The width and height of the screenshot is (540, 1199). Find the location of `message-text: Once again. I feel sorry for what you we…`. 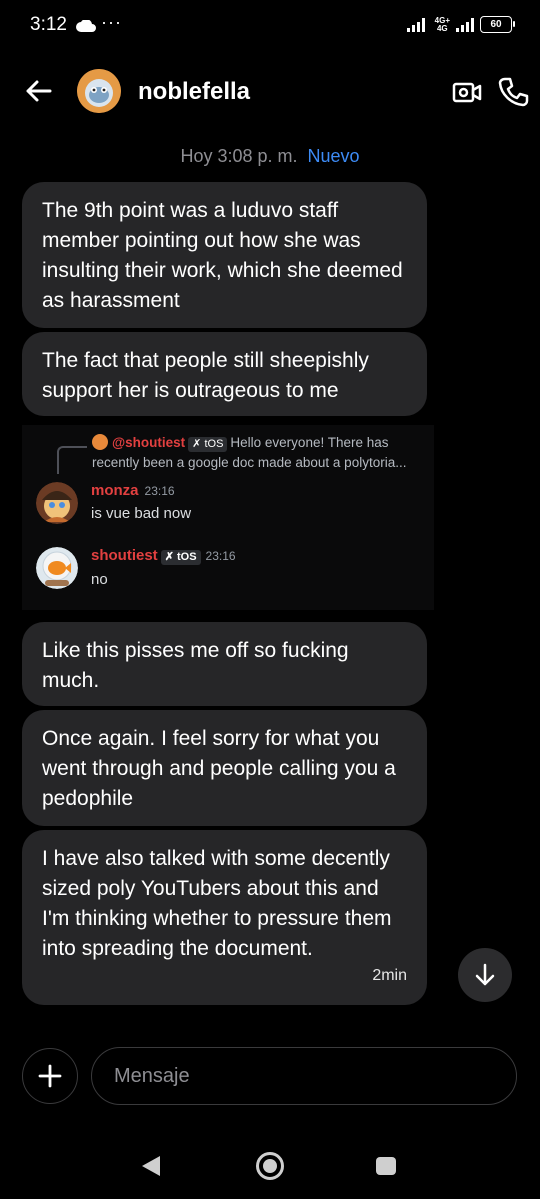

message-text: Once again. I feel sorry for what you we… is located at coordinates (219, 768).